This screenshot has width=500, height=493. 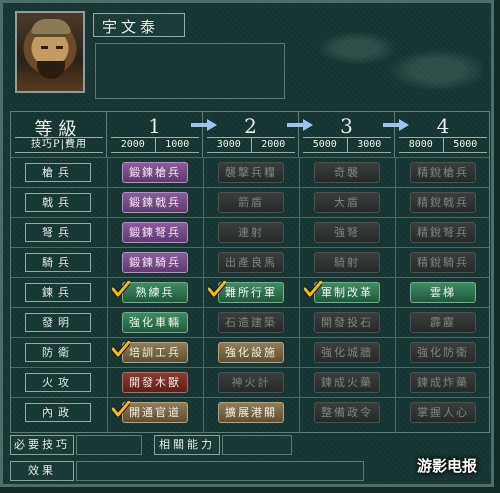 What do you see at coordinates (229, 145) in the screenshot?
I see `tech-points-value: 3000` at bounding box center [229, 145].